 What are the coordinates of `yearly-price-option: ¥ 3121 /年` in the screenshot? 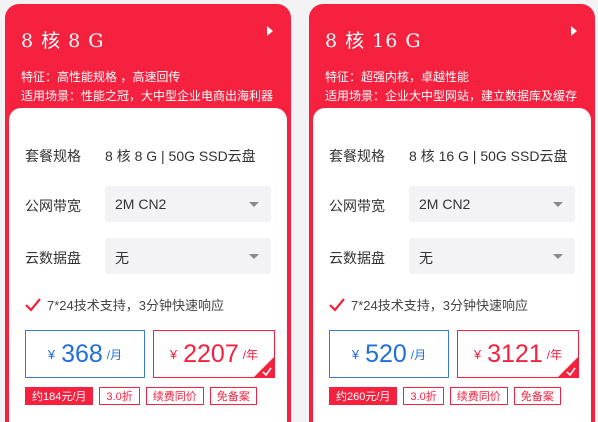 It's located at (518, 354).